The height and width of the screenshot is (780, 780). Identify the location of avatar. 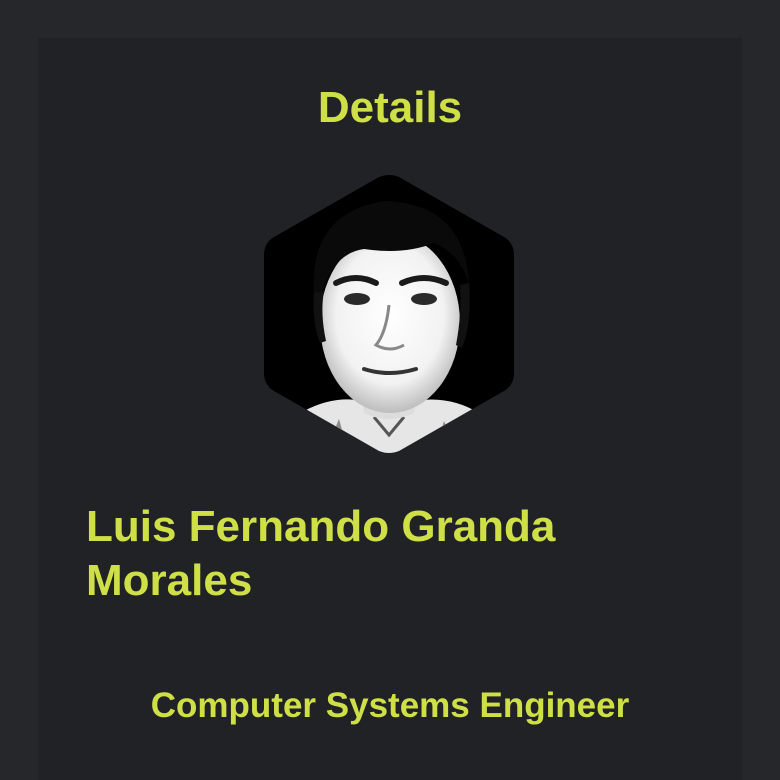
(389, 314).